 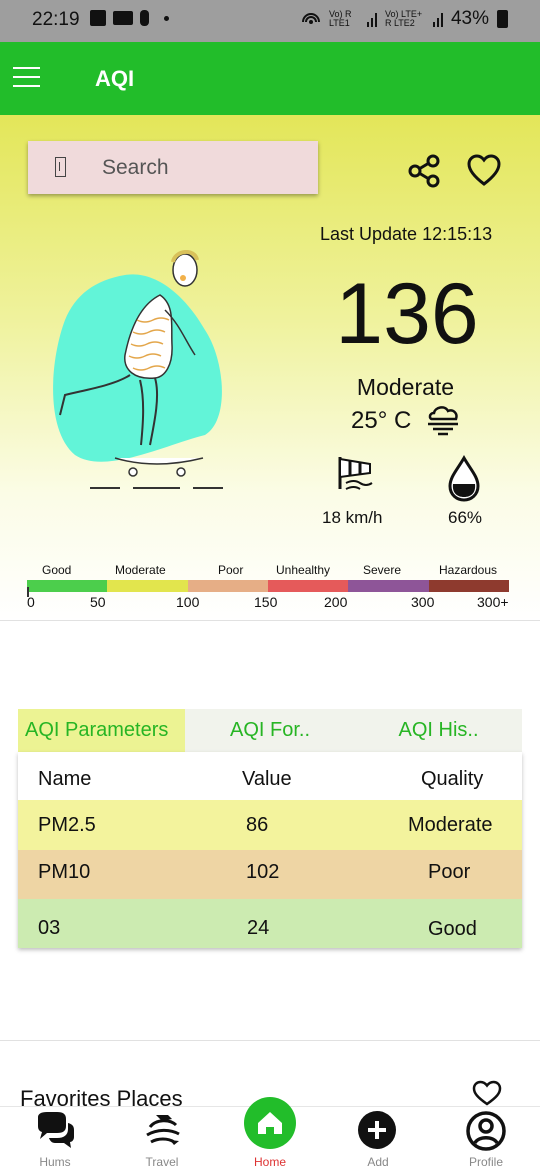 What do you see at coordinates (140, 570) in the screenshot?
I see `scale-label-moderate: Moderate` at bounding box center [140, 570].